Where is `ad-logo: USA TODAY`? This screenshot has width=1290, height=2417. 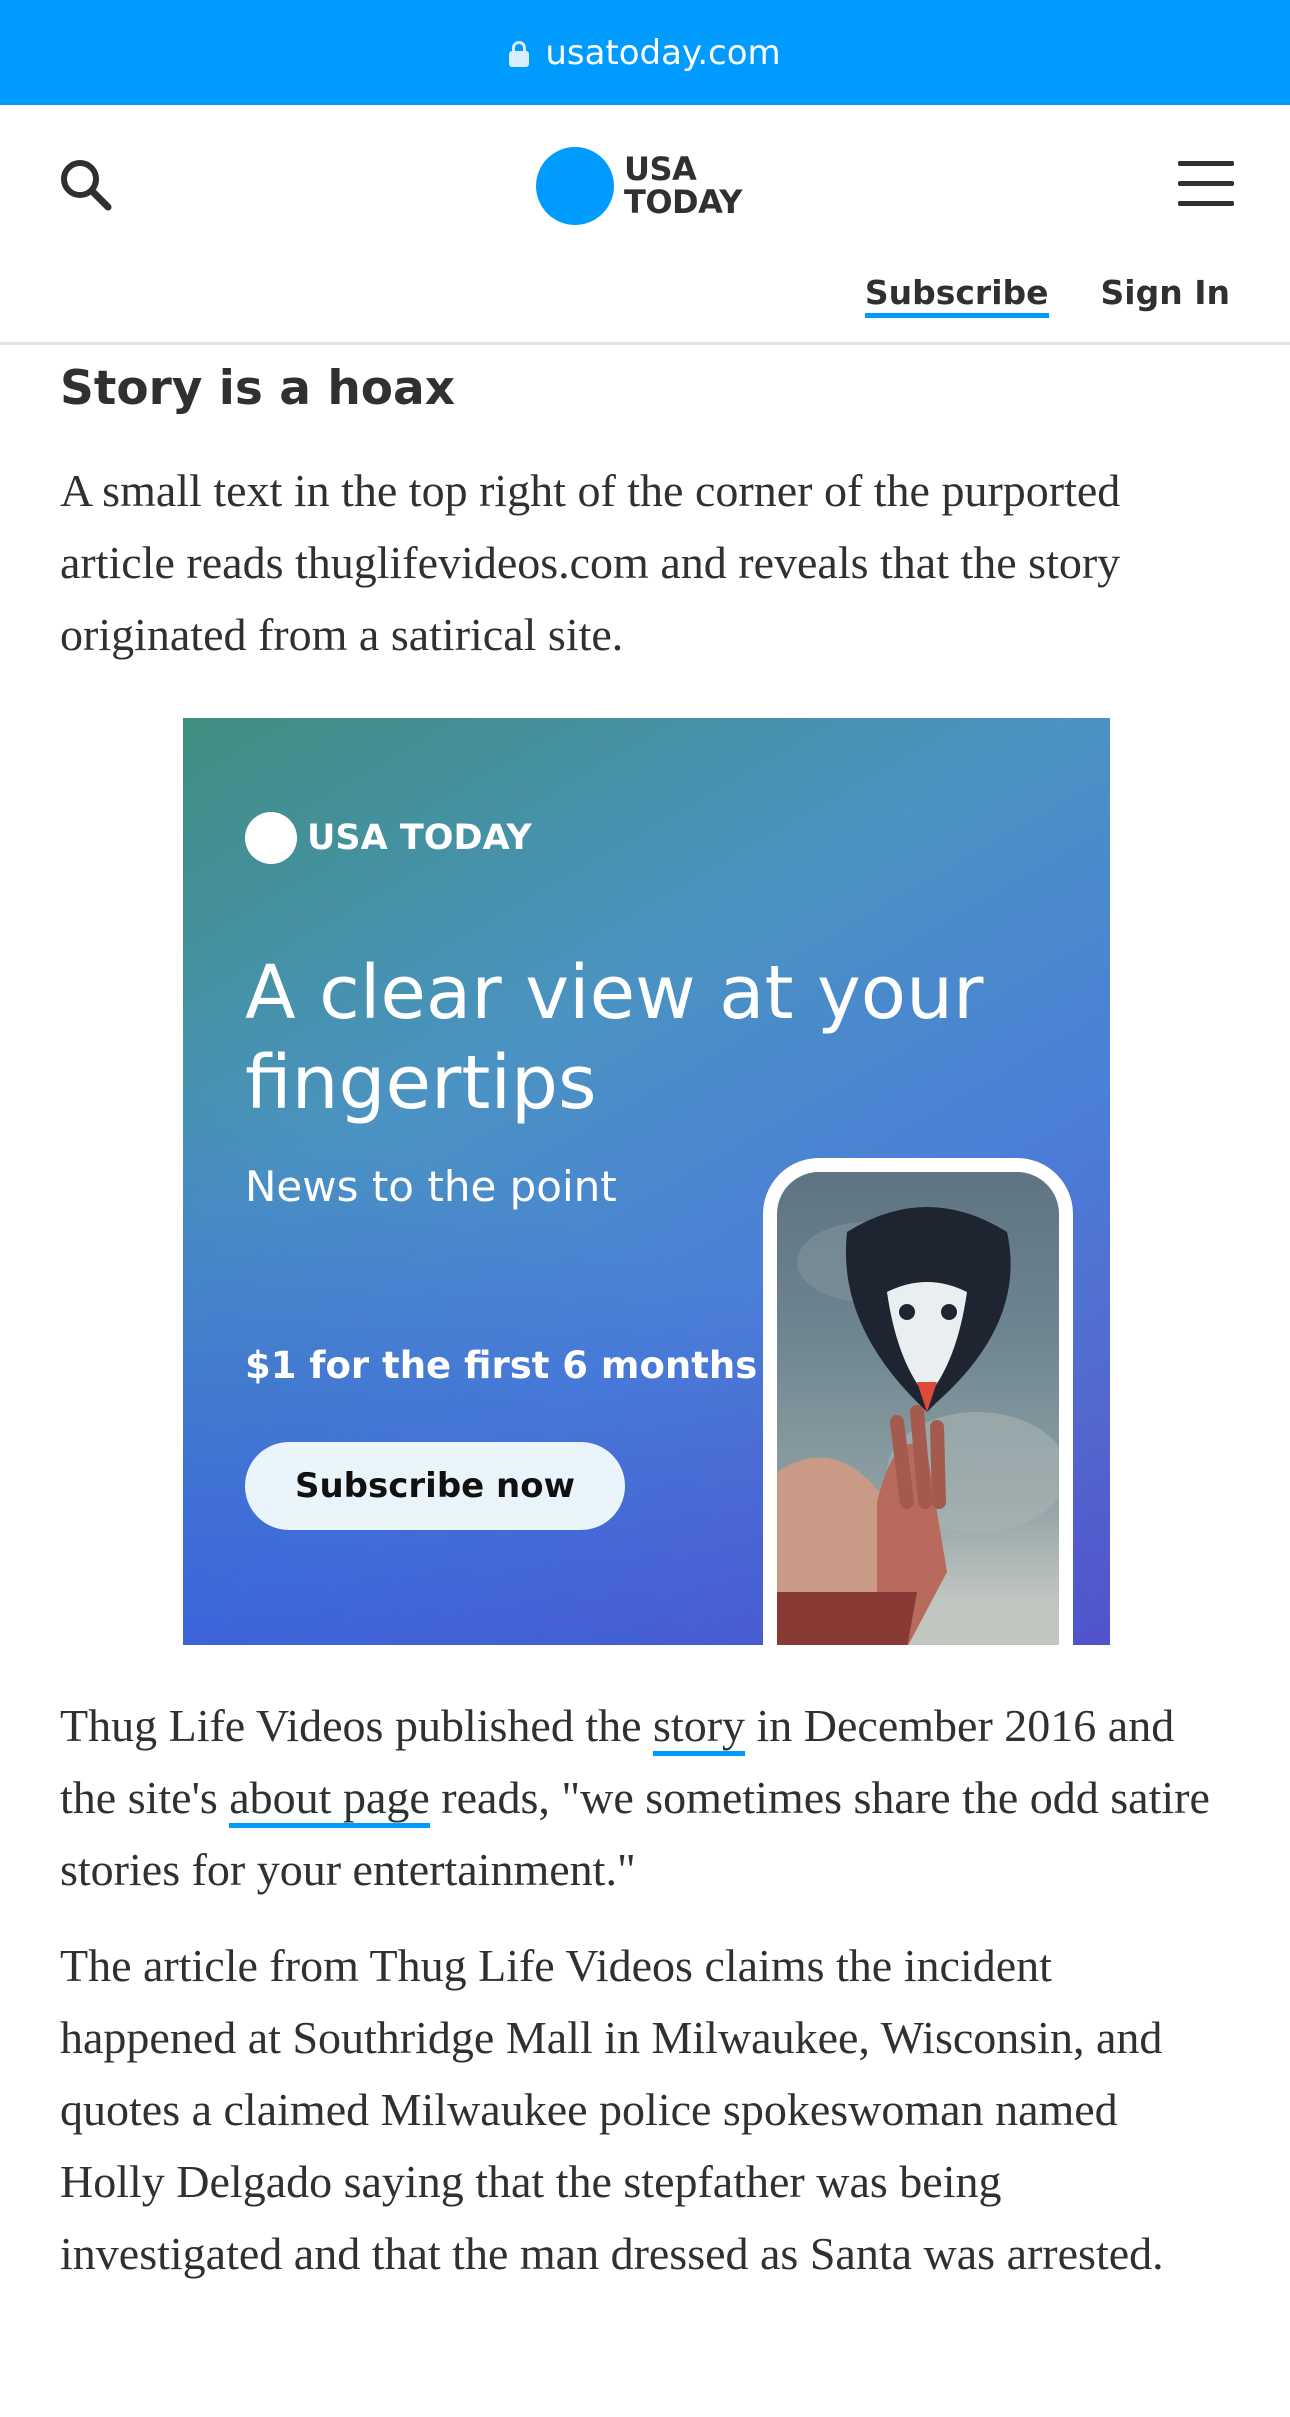 ad-logo: USA TODAY is located at coordinates (388, 838).